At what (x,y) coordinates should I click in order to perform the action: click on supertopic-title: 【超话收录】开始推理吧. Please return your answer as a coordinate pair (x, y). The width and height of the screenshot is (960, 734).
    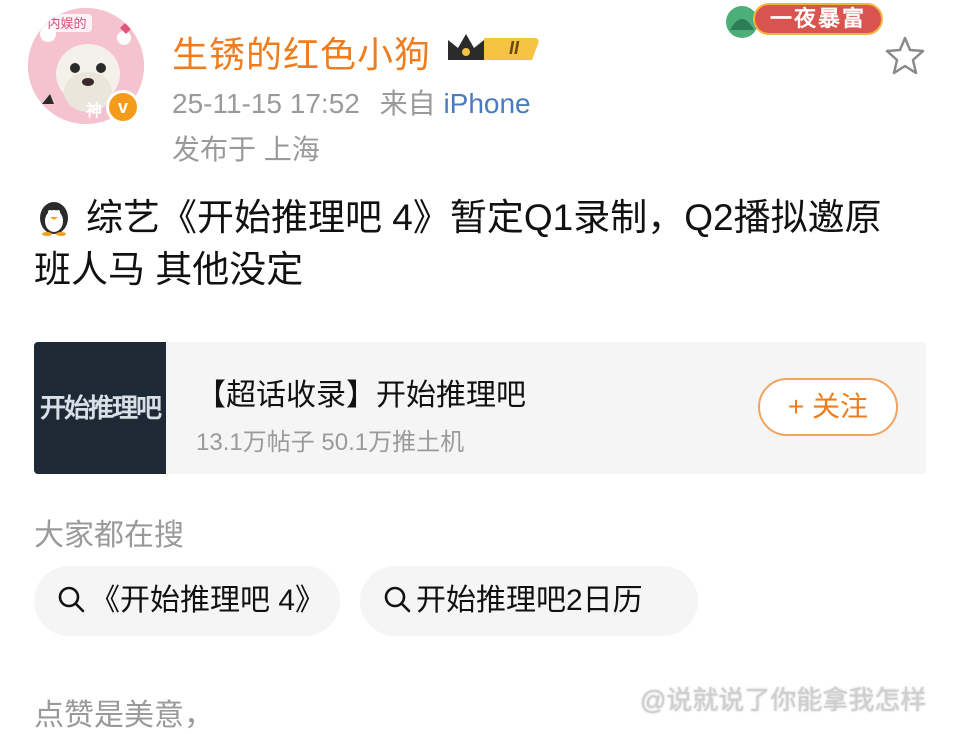
    Looking at the image, I should click on (361, 392).